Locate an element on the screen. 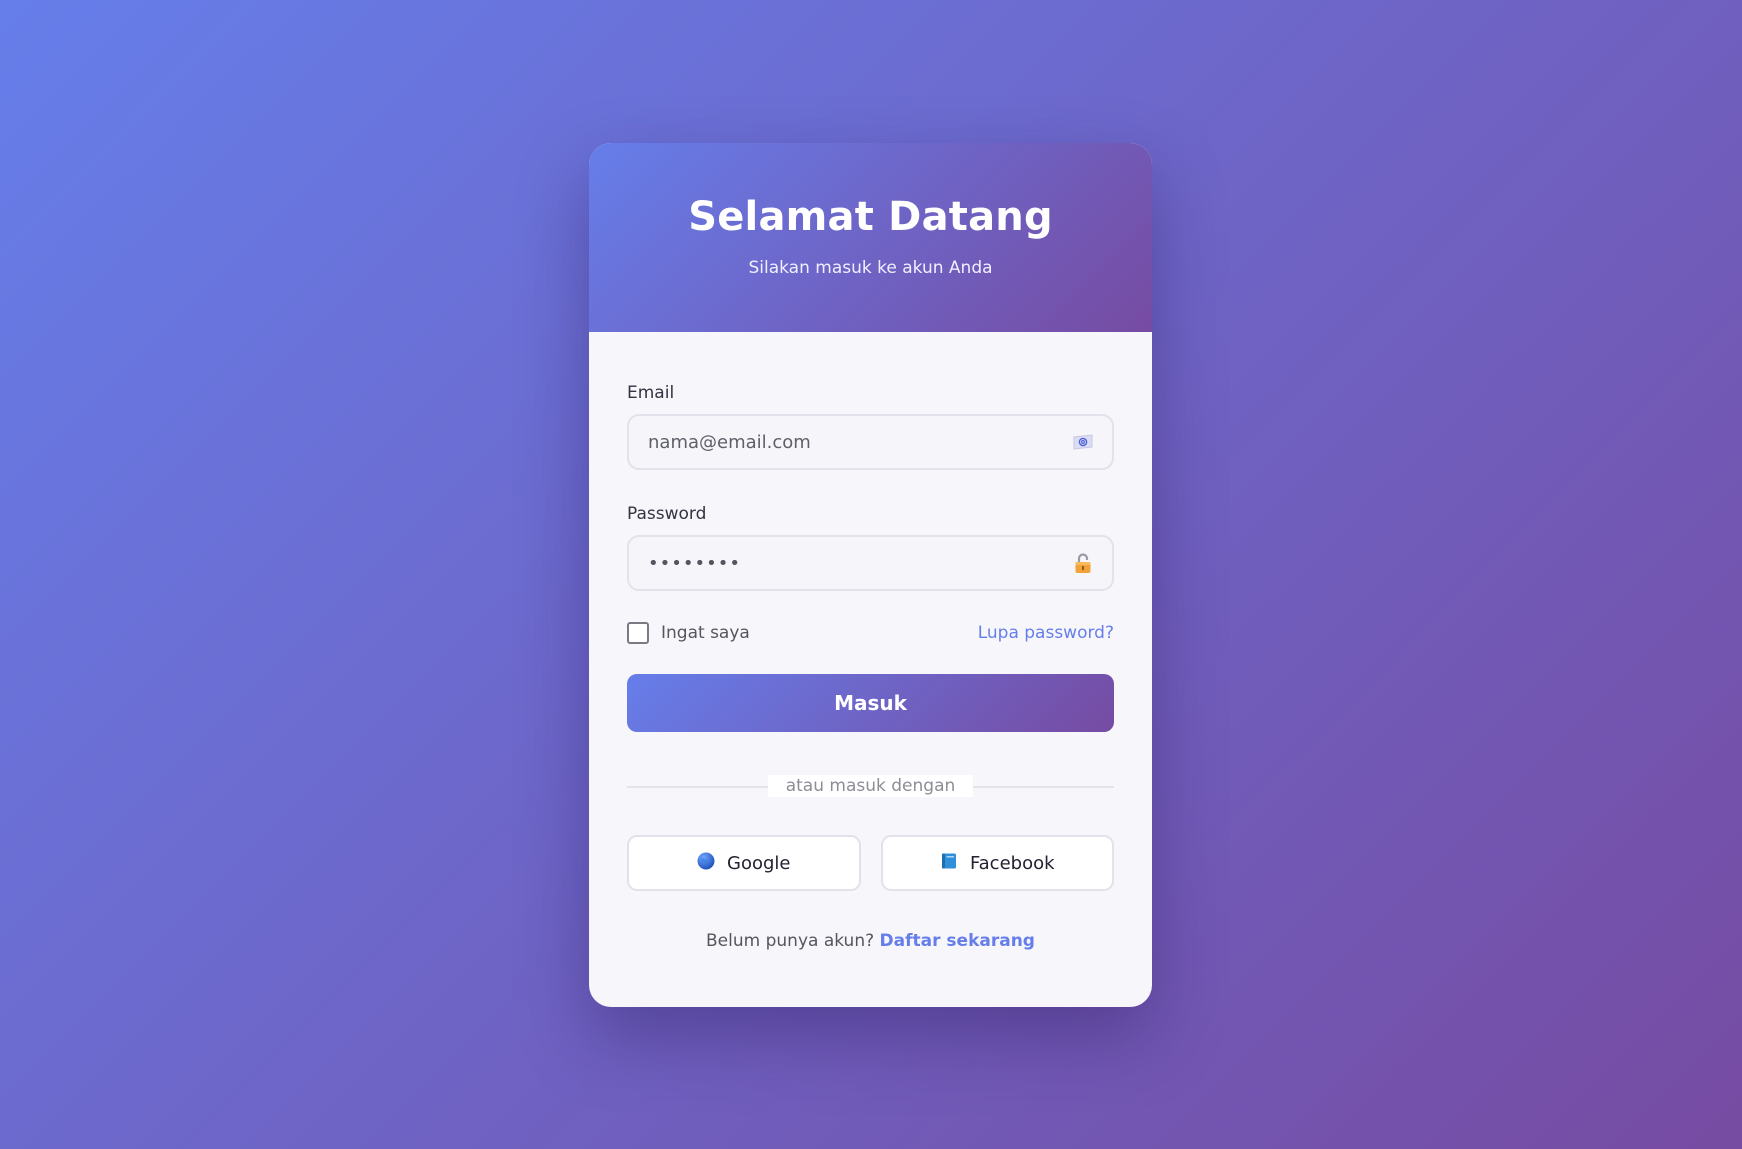 Image resolution: width=1742 pixels, height=1149 pixels. remember-me-checkbox: Ingat saya is located at coordinates (688, 633).